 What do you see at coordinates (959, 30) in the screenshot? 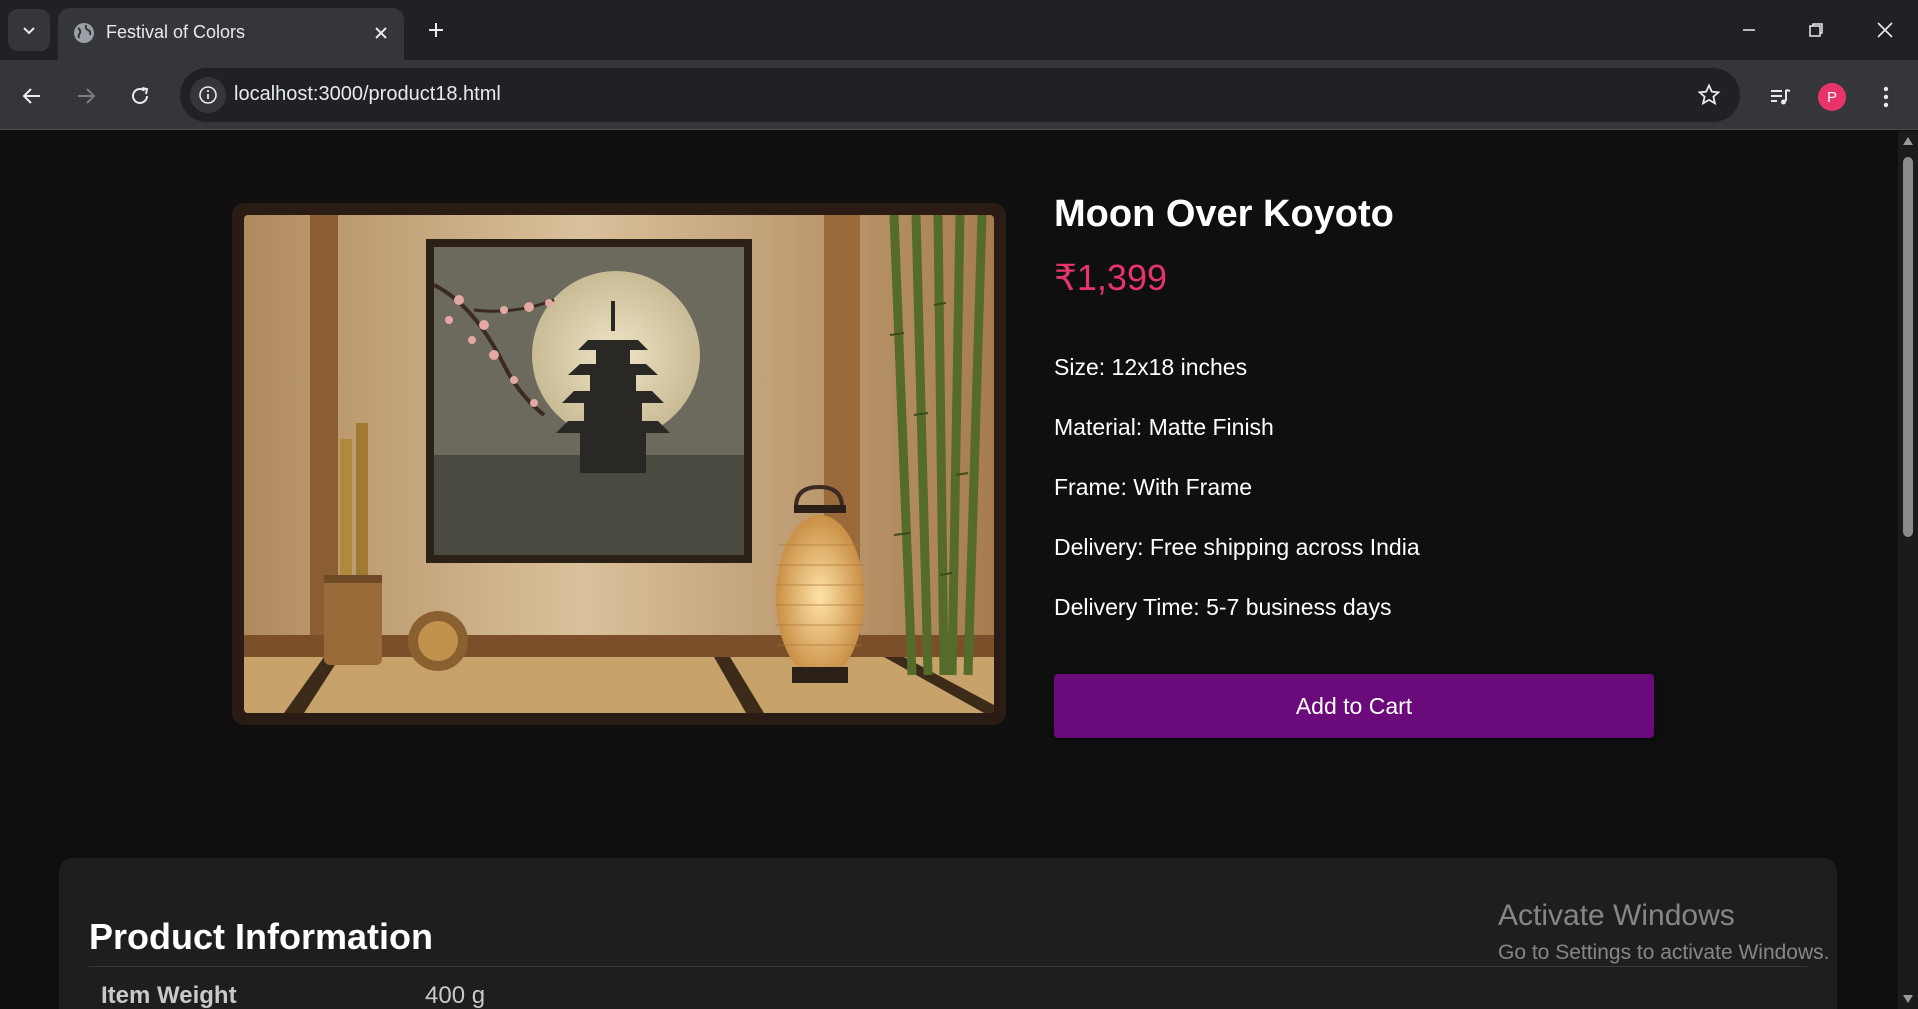
I see `tab-strip: Festival of Colors` at bounding box center [959, 30].